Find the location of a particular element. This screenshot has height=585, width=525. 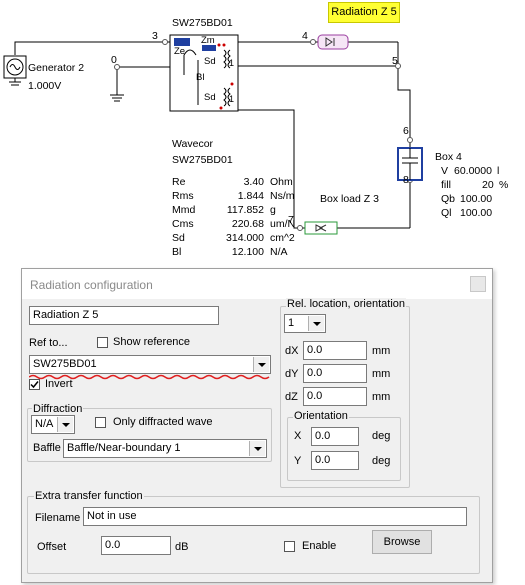

offset-field: 0.0 is located at coordinates (136, 545).